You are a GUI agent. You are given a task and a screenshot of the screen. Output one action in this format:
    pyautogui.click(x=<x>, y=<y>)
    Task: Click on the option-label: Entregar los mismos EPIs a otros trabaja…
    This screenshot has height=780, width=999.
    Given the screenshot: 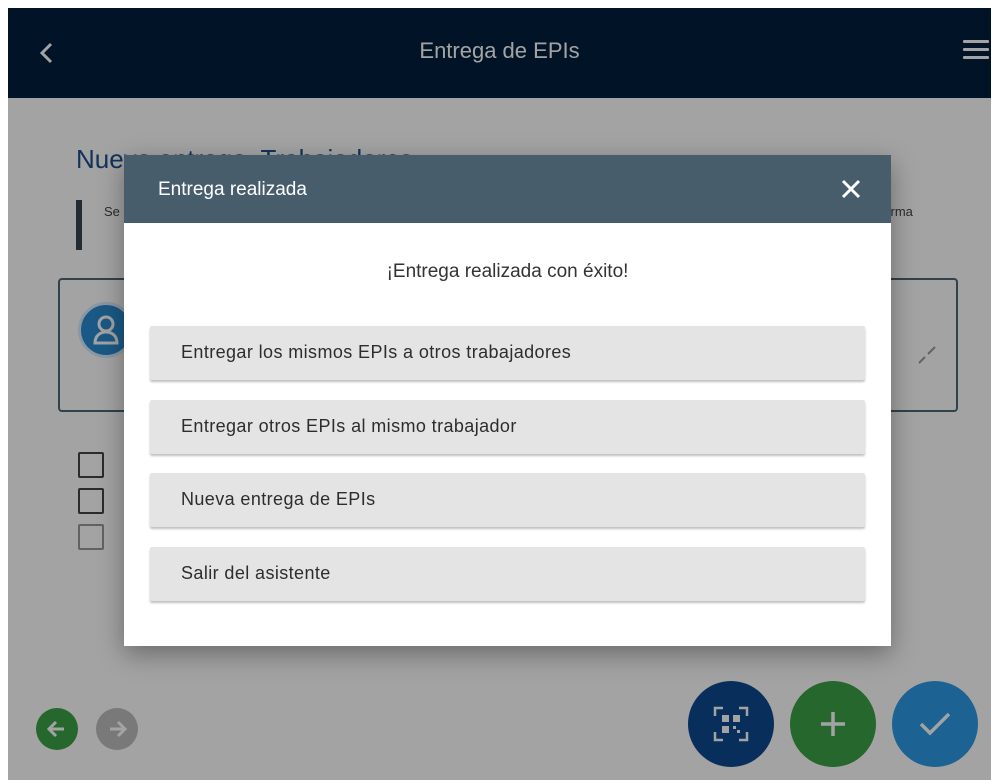 What is the action you would take?
    pyautogui.click(x=376, y=352)
    